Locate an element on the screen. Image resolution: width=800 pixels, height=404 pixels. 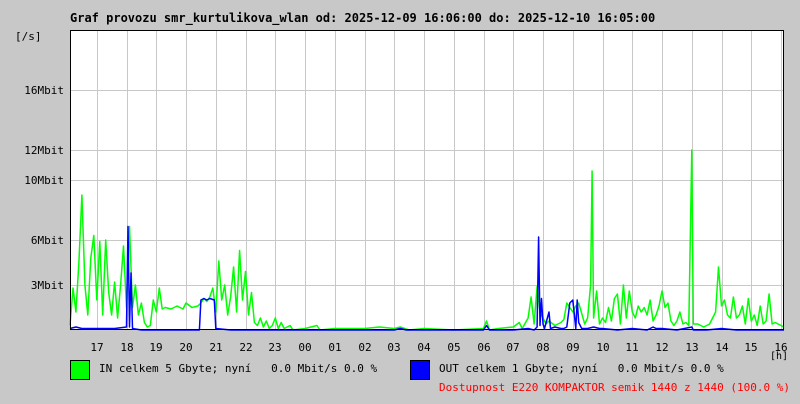
x-tick-label: 02 is located at coordinates (364, 347).